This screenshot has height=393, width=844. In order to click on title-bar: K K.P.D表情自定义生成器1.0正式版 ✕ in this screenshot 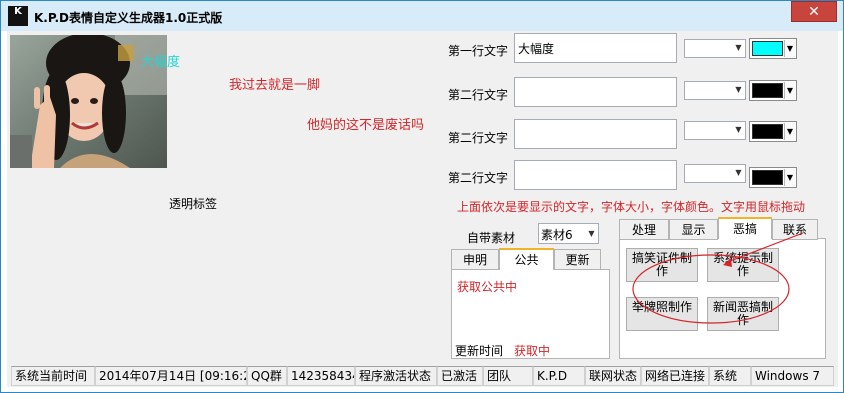, I will do `click(422, 16)`.